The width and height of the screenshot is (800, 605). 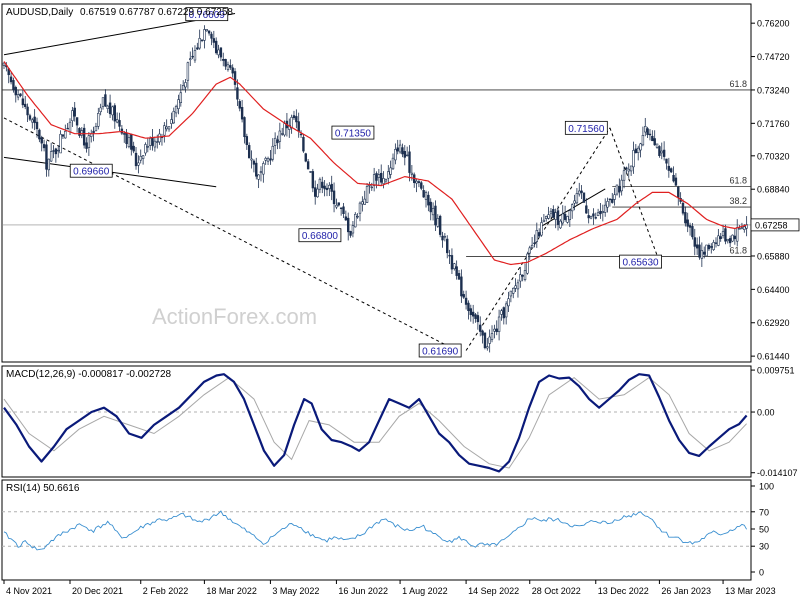 I want to click on x-tick-label: 2 Feb 2022, so click(x=166, y=591).